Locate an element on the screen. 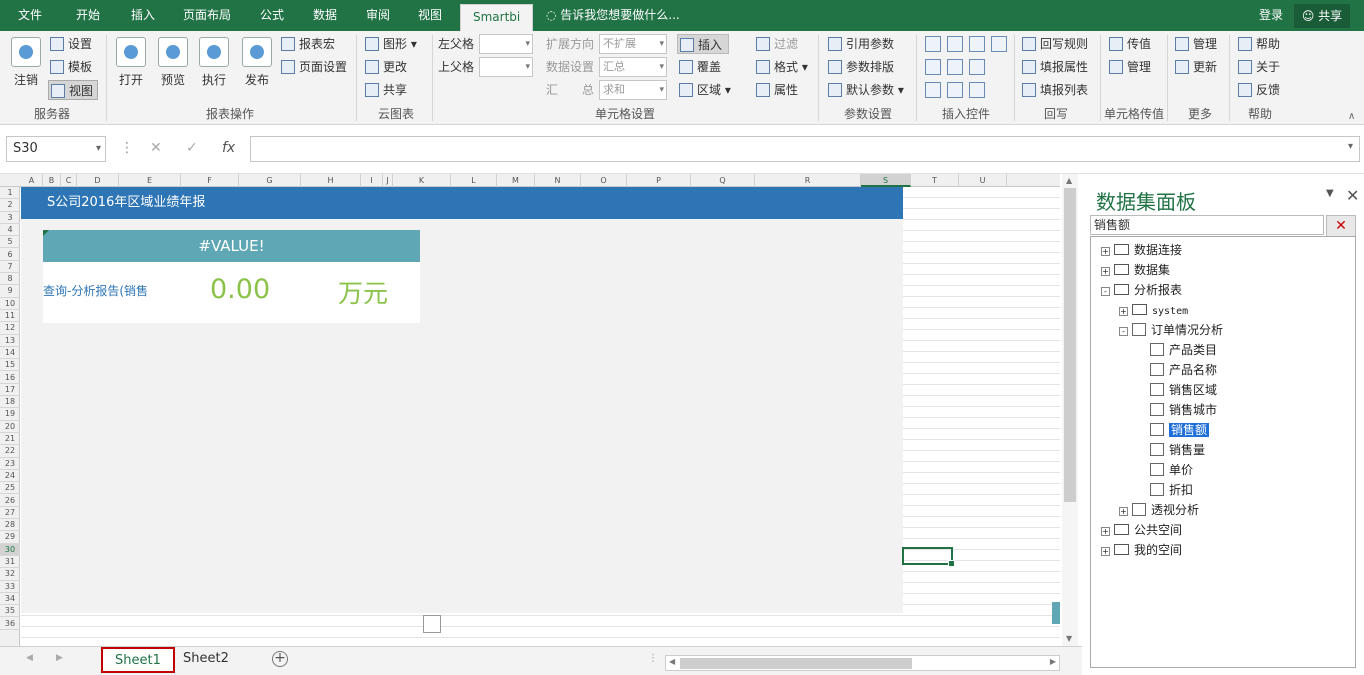 The image size is (1364, 675). row-header-35: 35 is located at coordinates (10, 611).